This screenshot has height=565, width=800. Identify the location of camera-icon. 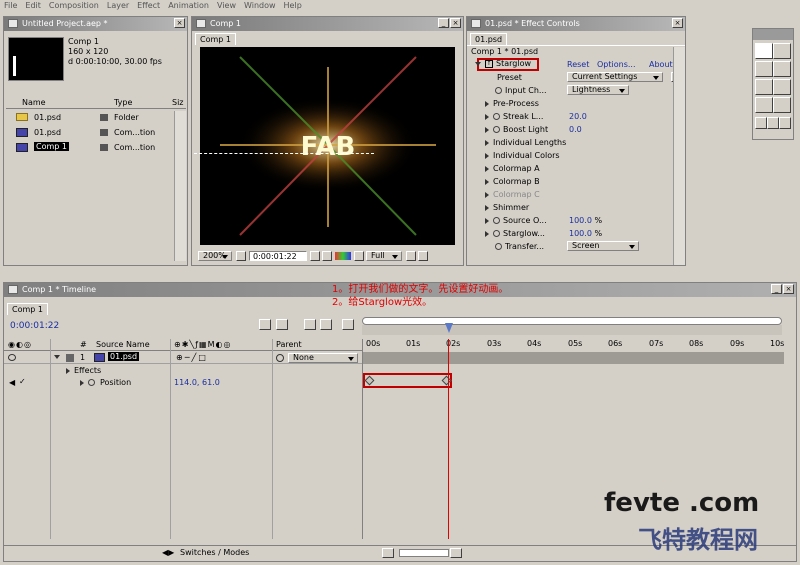
(315, 256).